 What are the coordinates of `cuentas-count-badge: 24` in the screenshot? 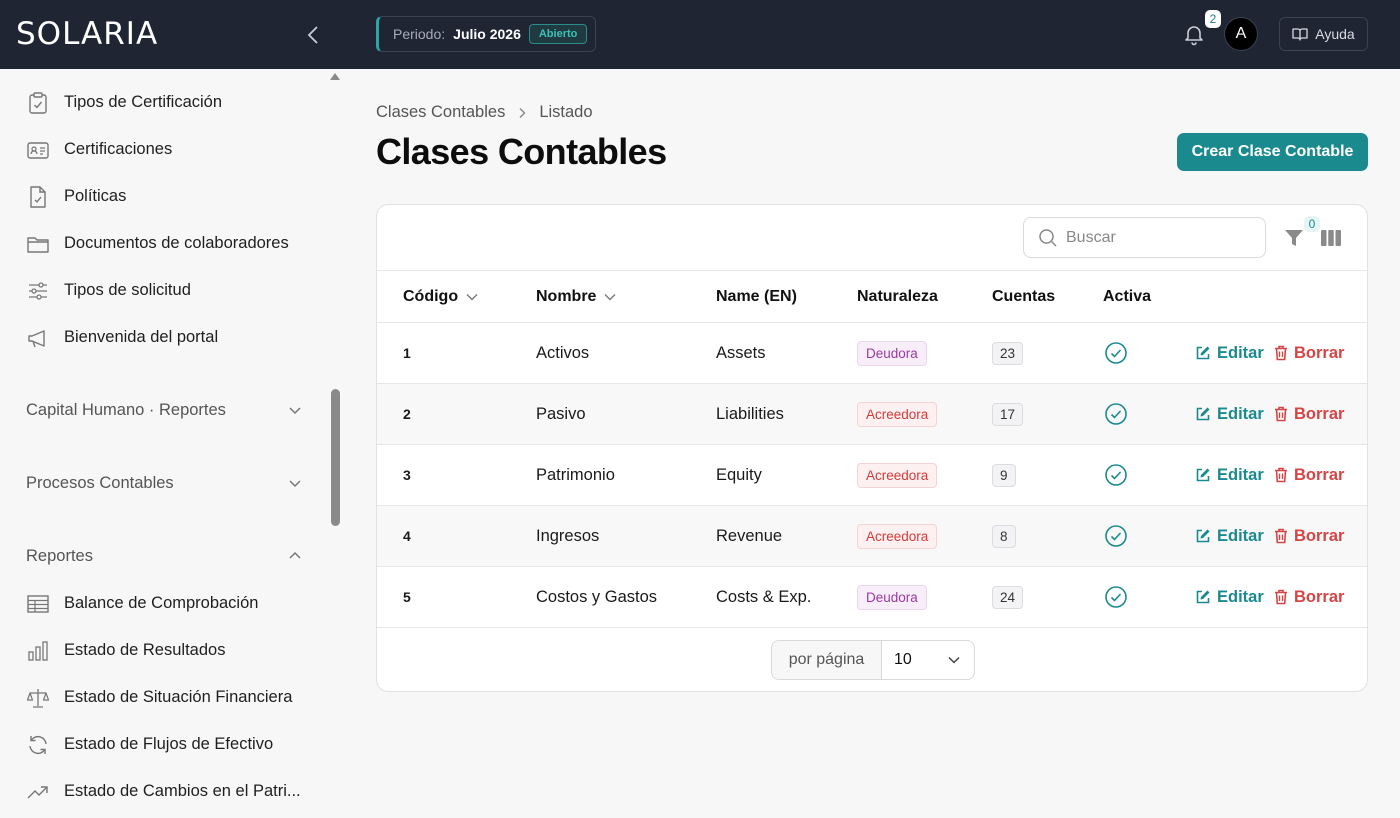 It's located at (1008, 597).